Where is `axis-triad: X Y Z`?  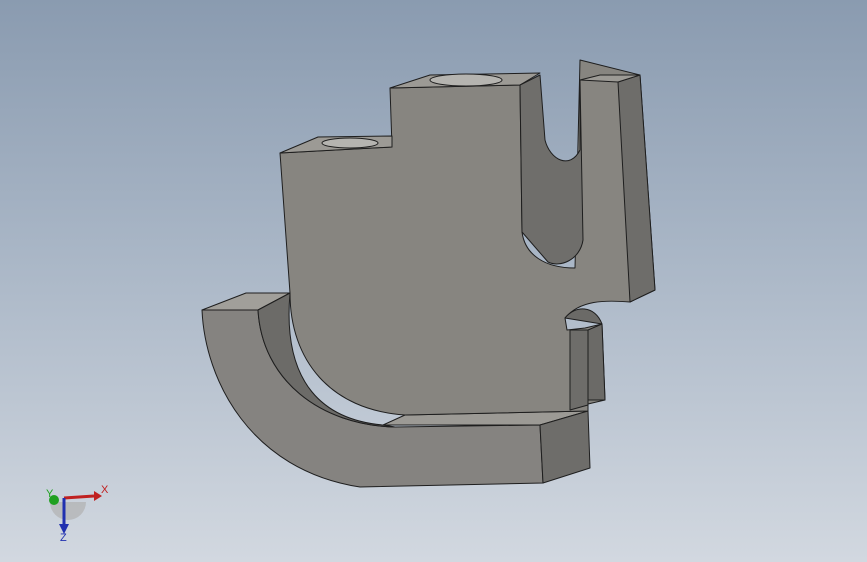 axis-triad: X Y Z is located at coordinates (78, 515).